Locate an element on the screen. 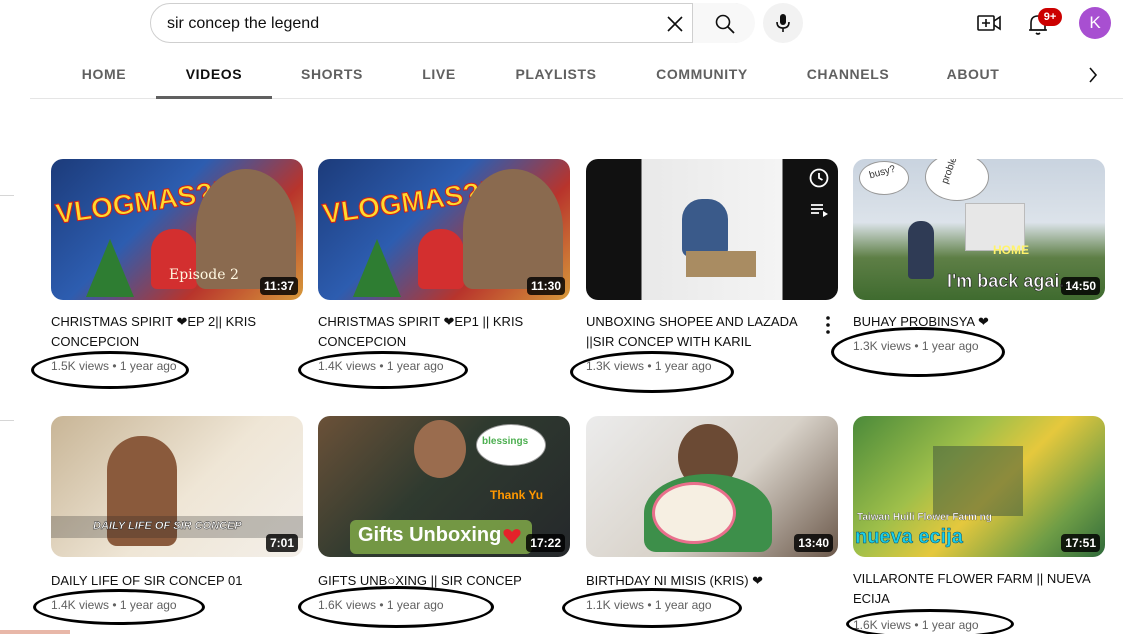 The height and width of the screenshot is (634, 1123). search-icon is located at coordinates (725, 24).